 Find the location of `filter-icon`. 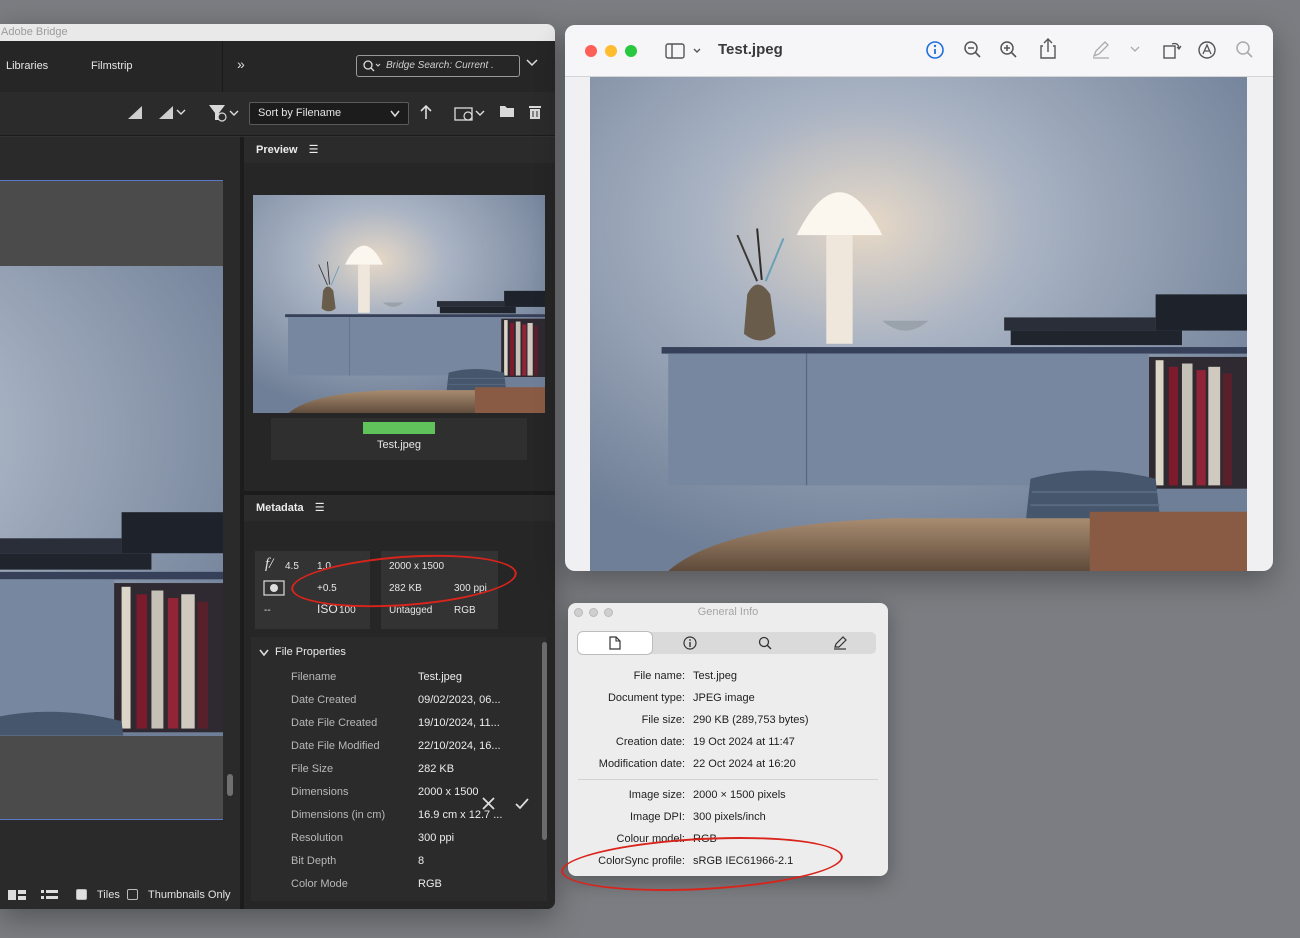

filter-icon is located at coordinates (224, 113).